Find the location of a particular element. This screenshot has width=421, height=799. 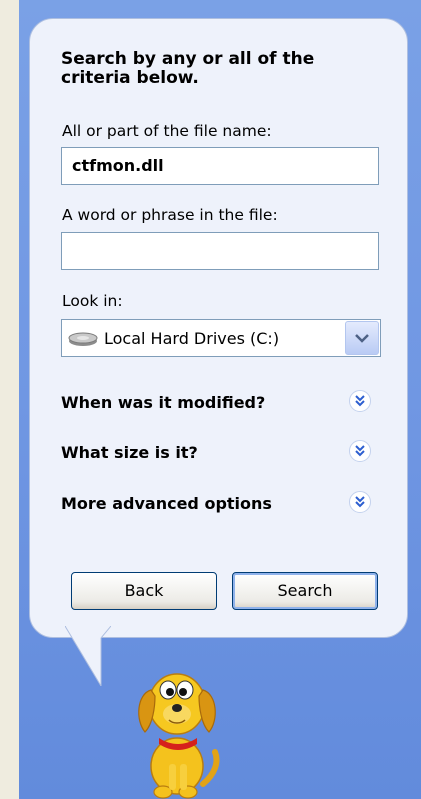

back-button: Back is located at coordinates (144, 591).